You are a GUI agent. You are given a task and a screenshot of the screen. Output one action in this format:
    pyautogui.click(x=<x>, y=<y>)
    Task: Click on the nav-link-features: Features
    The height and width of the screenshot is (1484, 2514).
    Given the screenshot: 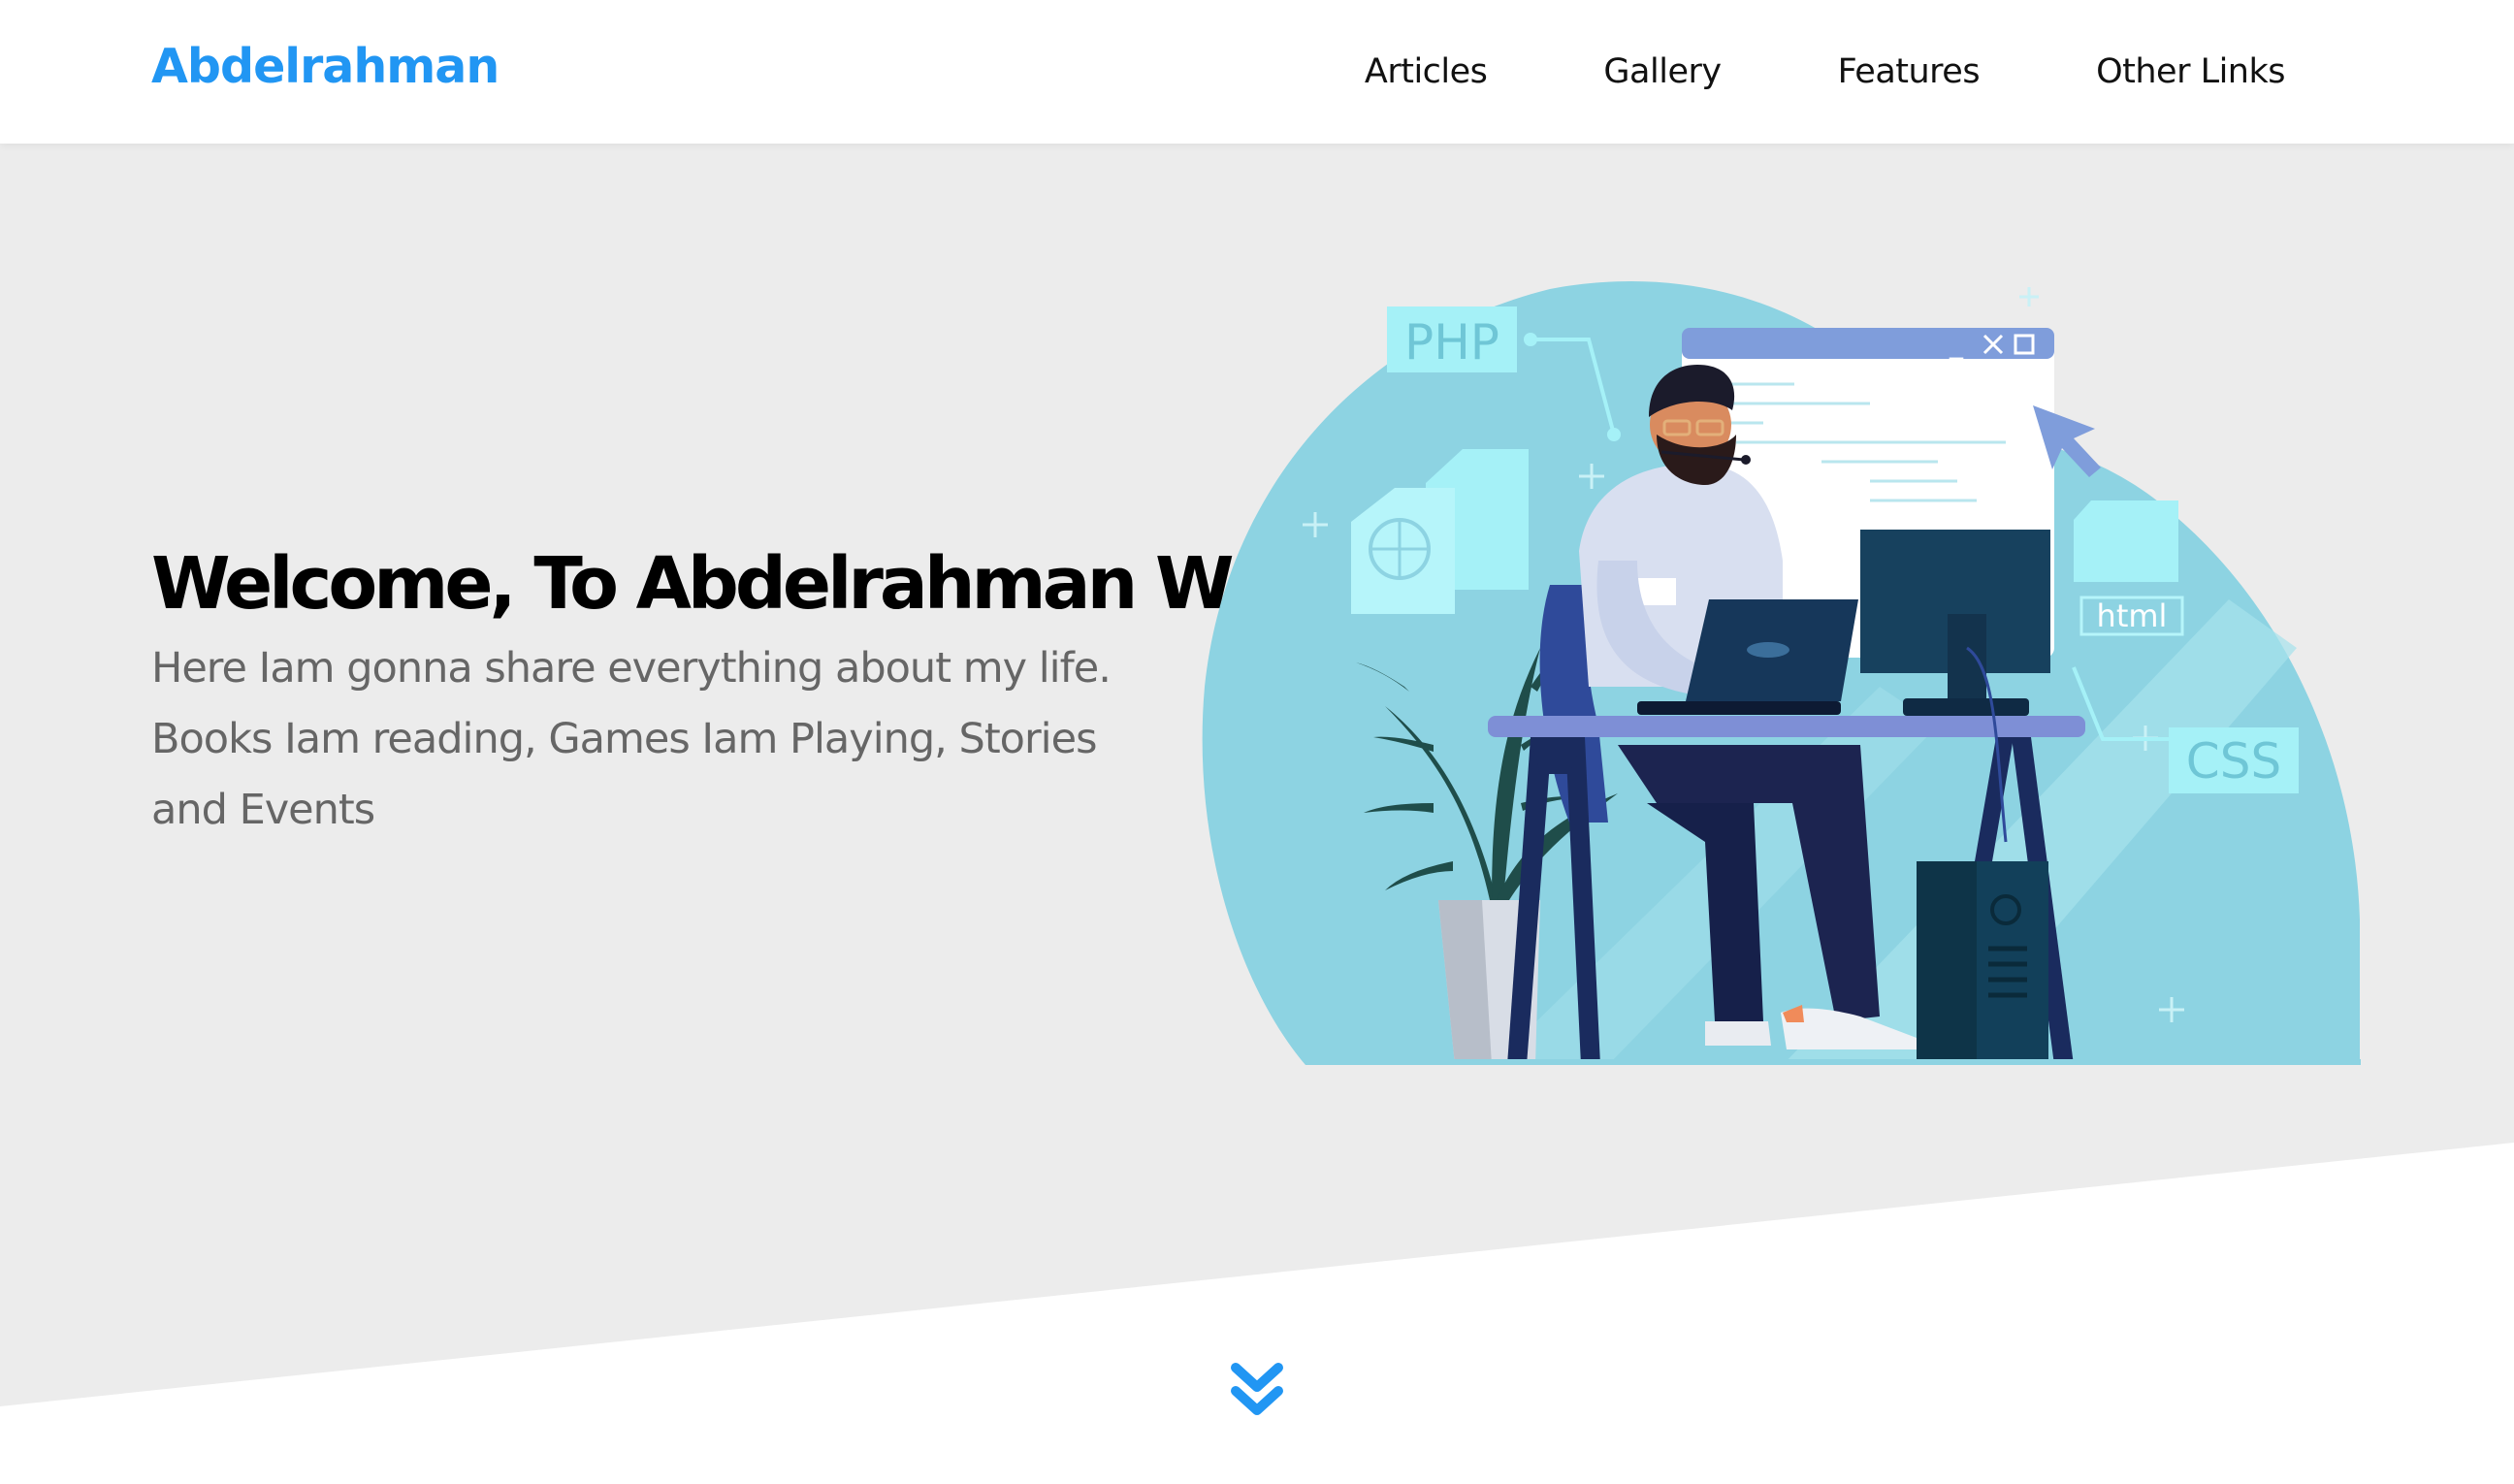 What is the action you would take?
    pyautogui.click(x=1910, y=71)
    